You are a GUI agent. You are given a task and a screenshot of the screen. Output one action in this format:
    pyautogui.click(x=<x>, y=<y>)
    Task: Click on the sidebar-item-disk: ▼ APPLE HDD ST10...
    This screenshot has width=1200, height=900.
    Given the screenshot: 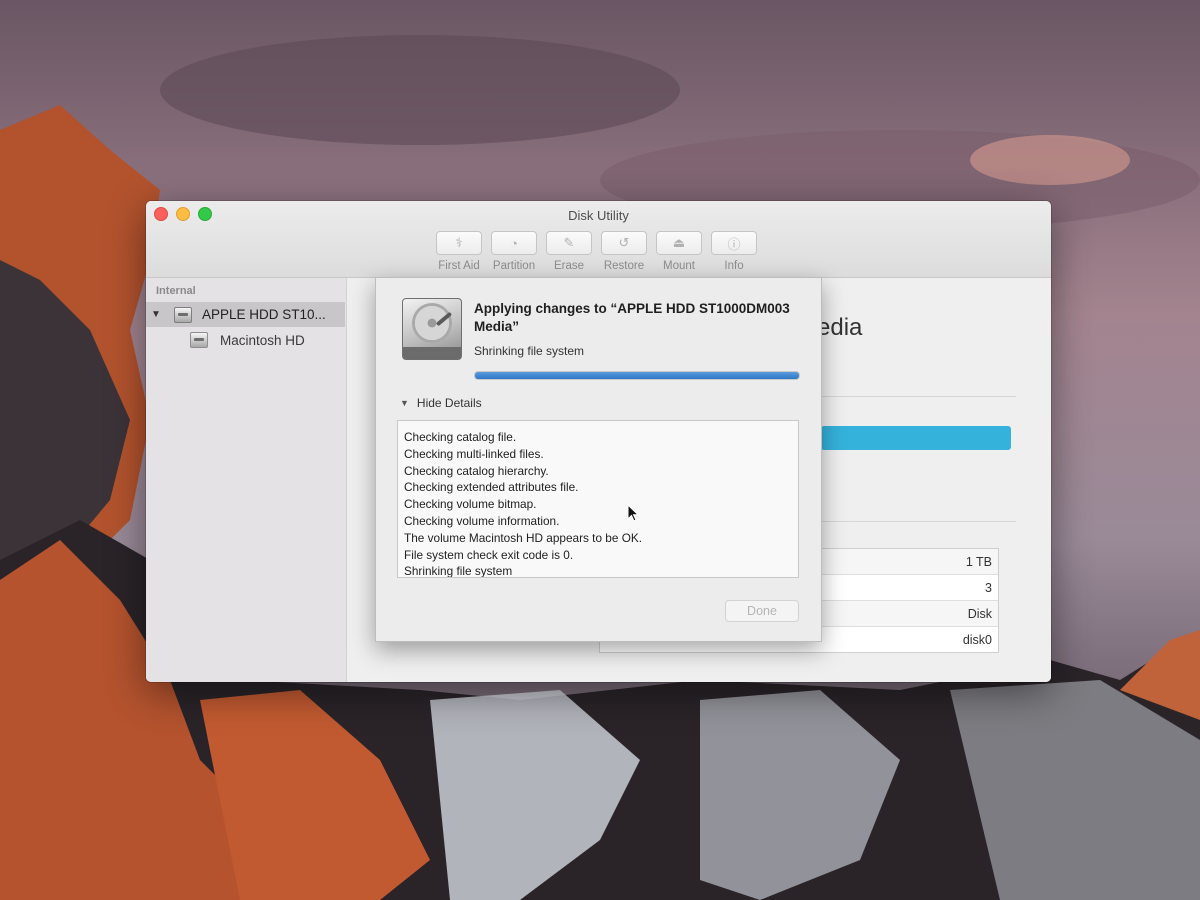 What is the action you would take?
    pyautogui.click(x=245, y=314)
    